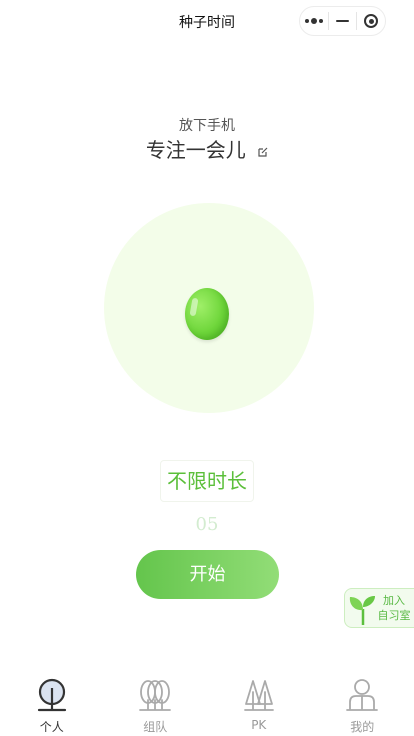 This screenshot has width=414, height=736. I want to click on more-dots-icon, so click(313, 21).